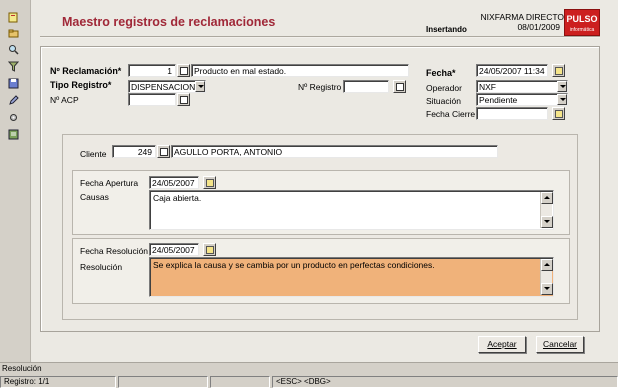 The image size is (618, 388). I want to click on nregistro-label: Nº Registro, so click(320, 87).